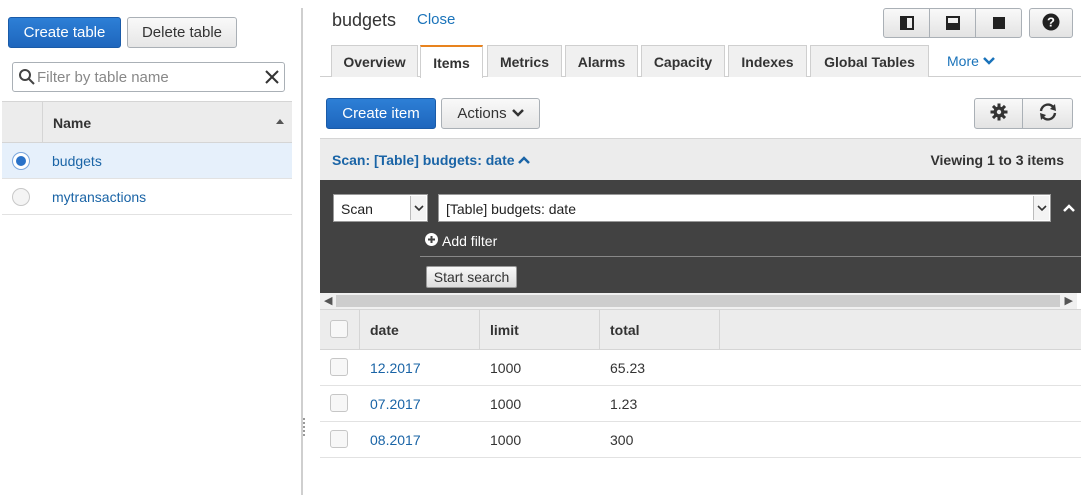 The width and height of the screenshot is (1081, 495). Describe the element at coordinates (1069, 300) in the screenshot. I see `scroll-right-icon: ▶` at that location.